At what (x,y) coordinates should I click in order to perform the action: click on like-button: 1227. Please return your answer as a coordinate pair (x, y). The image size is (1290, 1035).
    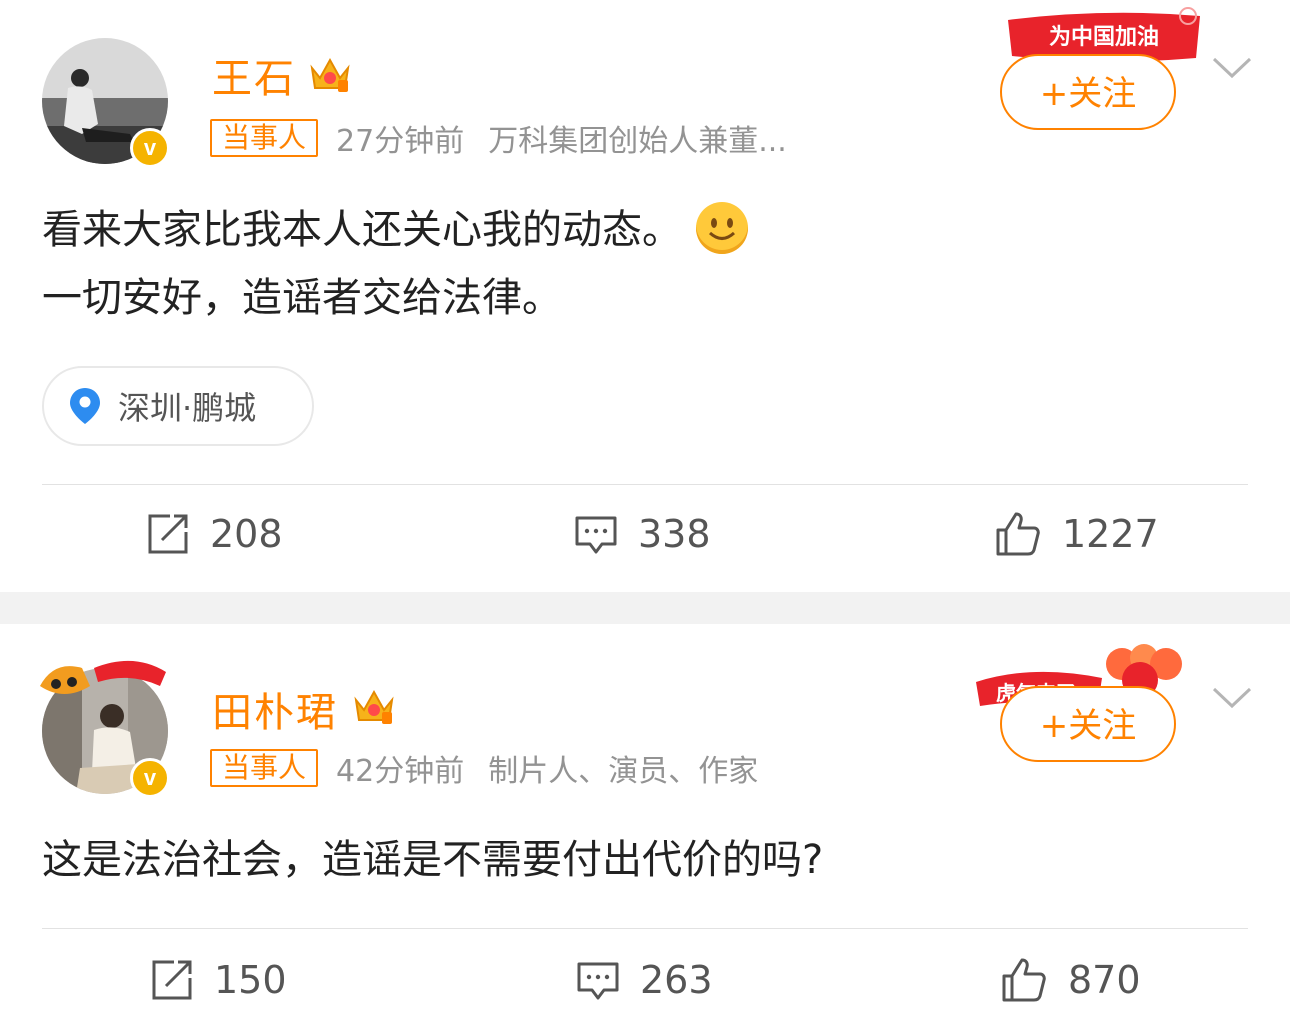
    Looking at the image, I should click on (1076, 534).